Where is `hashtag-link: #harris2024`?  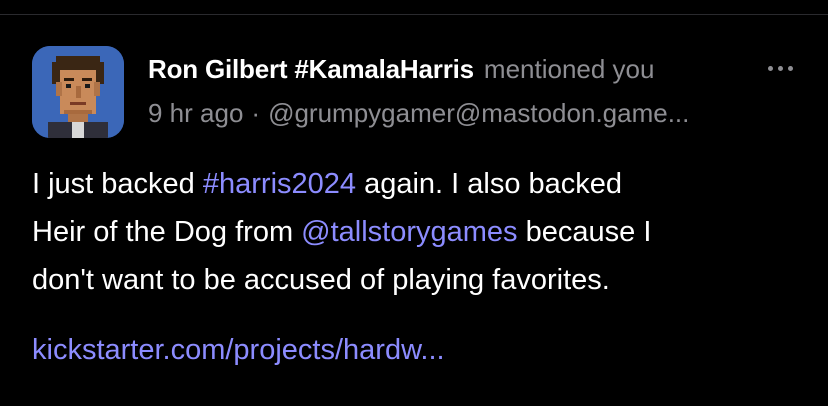 hashtag-link: #harris2024 is located at coordinates (279, 184).